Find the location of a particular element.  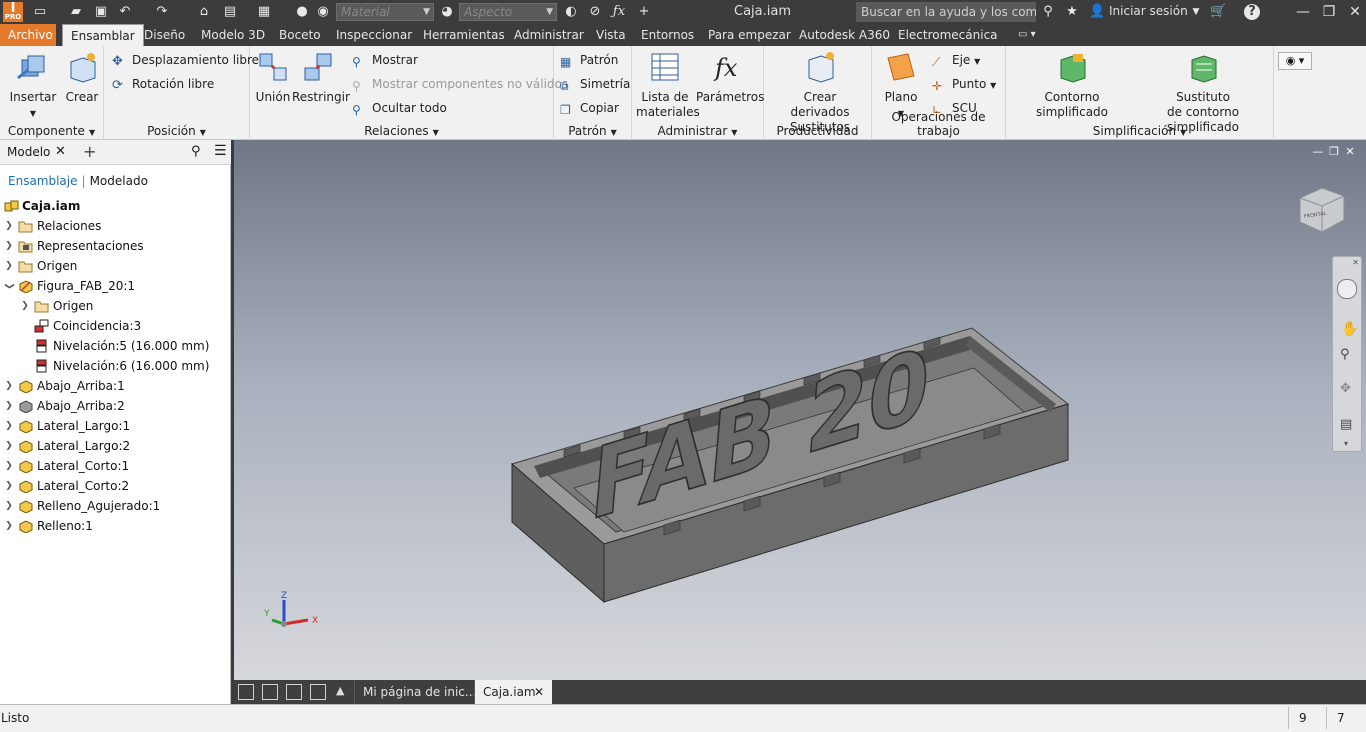

zoom-icon: ⚲ is located at coordinates (1345, 354).